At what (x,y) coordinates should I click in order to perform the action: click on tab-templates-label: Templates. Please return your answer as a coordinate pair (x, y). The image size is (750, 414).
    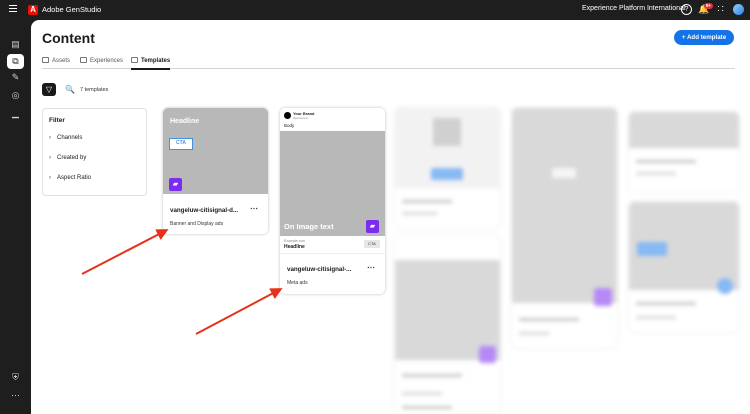
    Looking at the image, I should click on (156, 61).